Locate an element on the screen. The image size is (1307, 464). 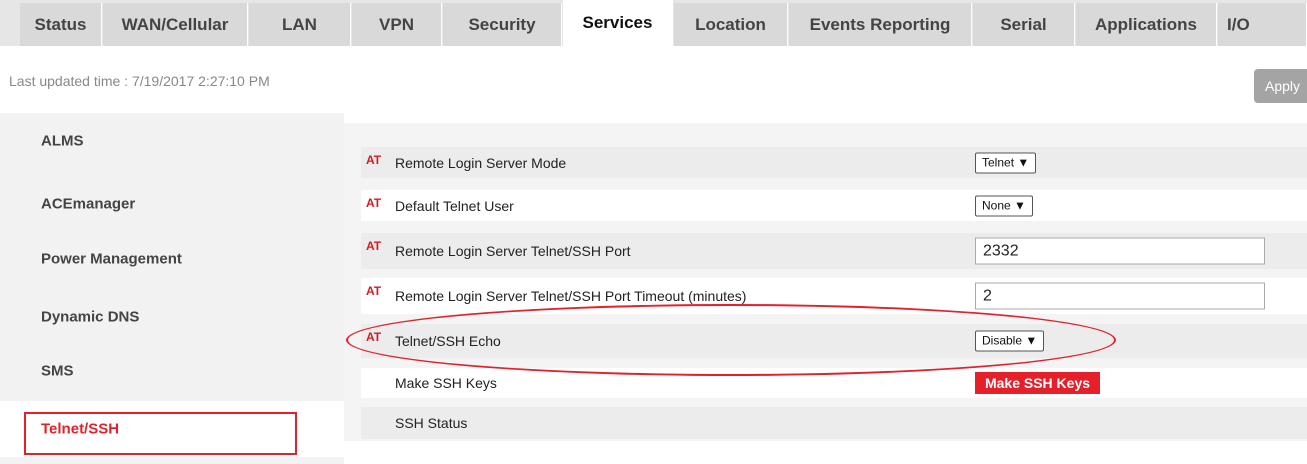
tab-io: I/O is located at coordinates (1262, 24).